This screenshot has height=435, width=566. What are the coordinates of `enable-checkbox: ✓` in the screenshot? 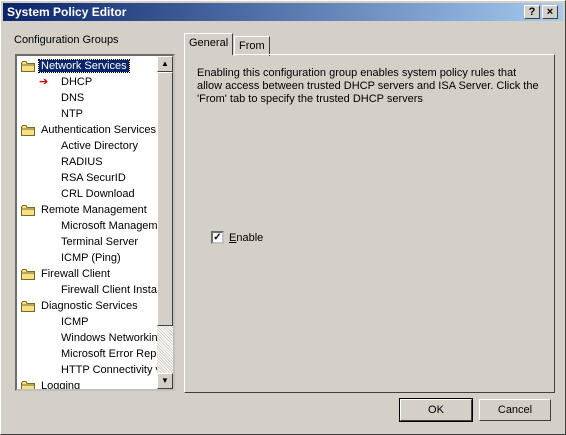 It's located at (217, 237).